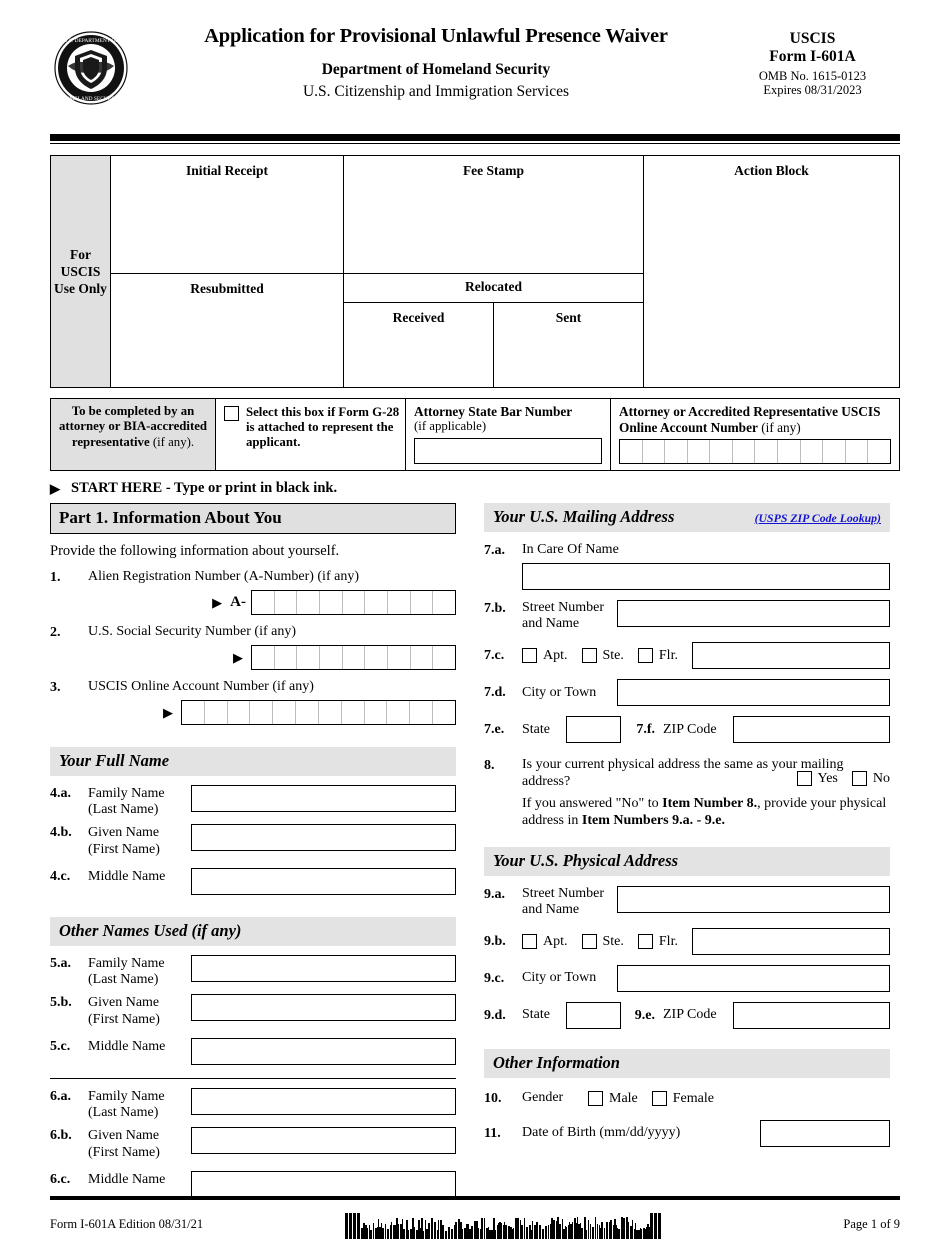  Describe the element at coordinates (55, 488) in the screenshot. I see `triangle-right-icon: ▶` at that location.